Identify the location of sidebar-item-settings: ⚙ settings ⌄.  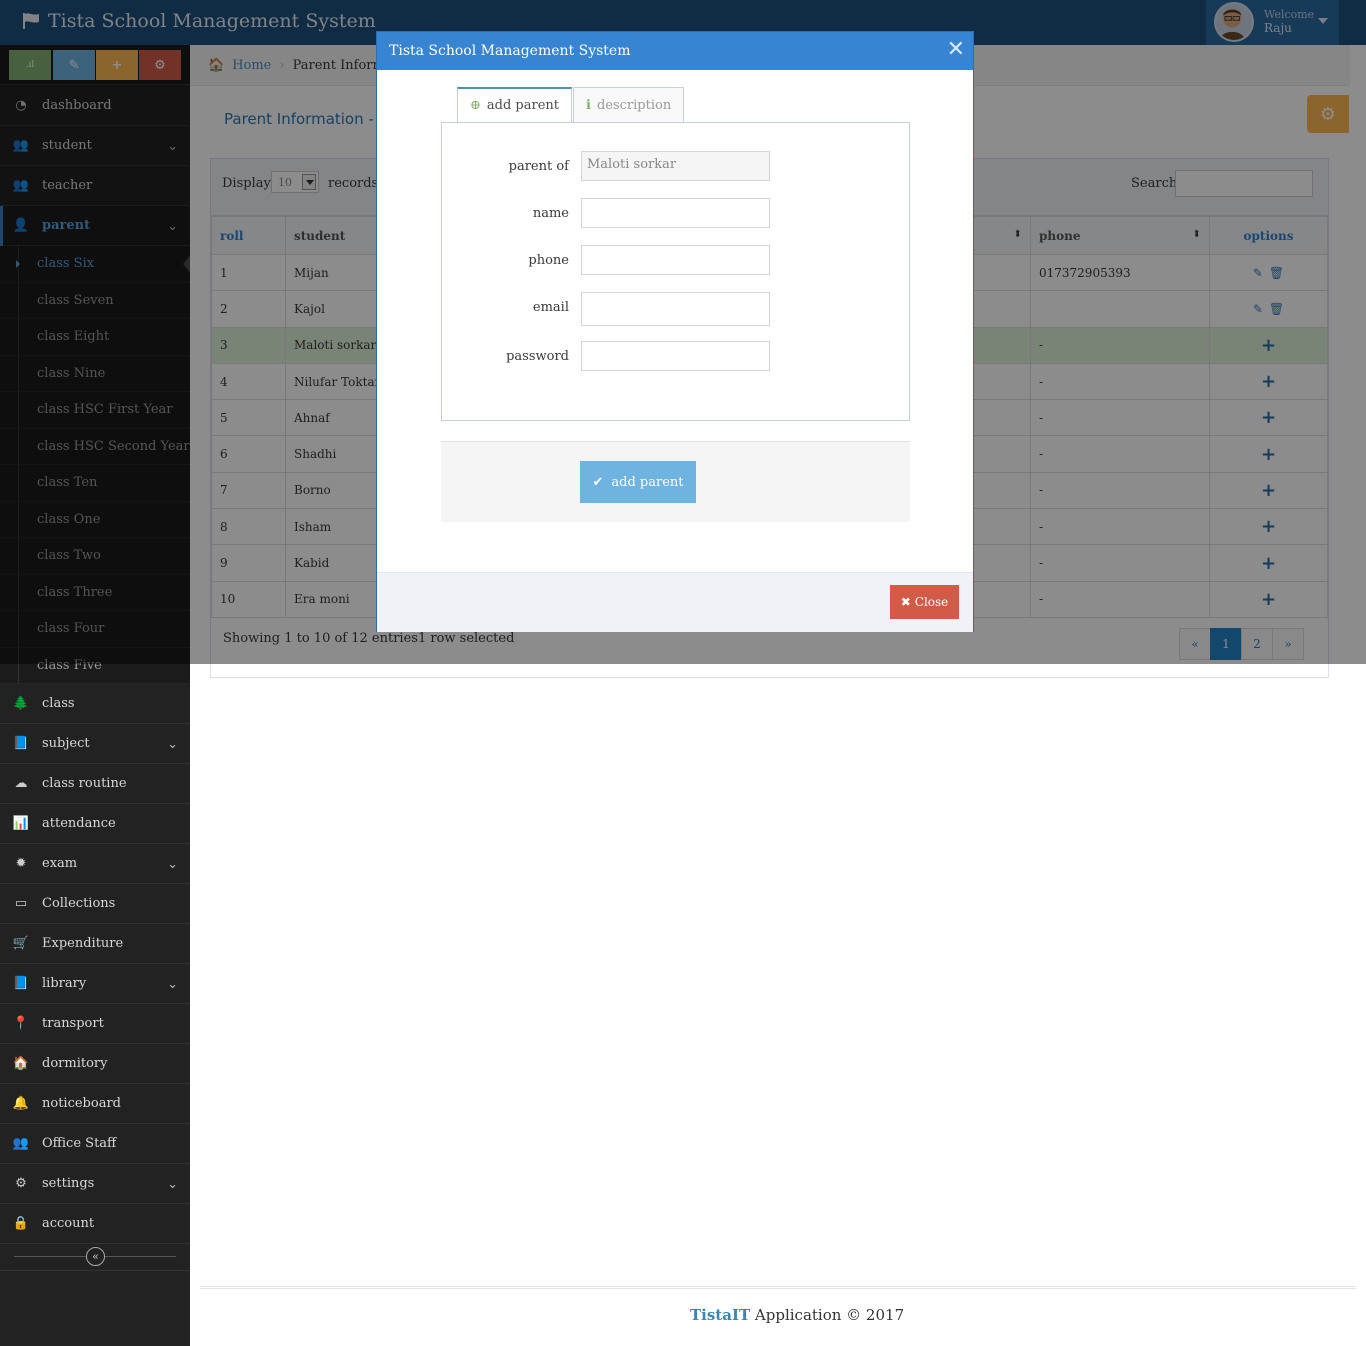
(95, 1184).